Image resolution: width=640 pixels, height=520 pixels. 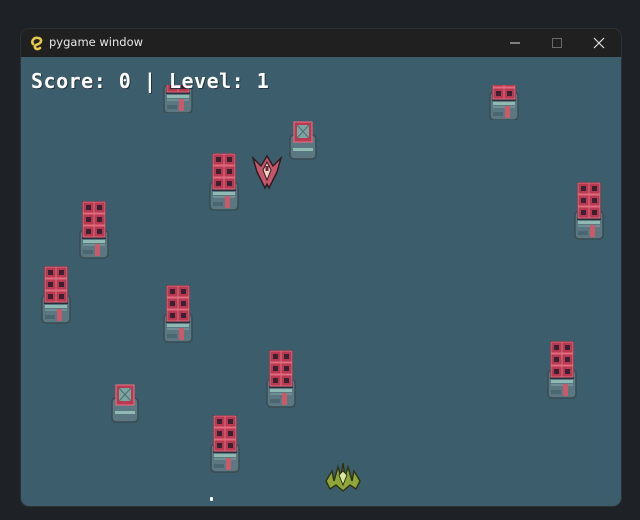 I want to click on minimize-button, so click(x=515, y=43).